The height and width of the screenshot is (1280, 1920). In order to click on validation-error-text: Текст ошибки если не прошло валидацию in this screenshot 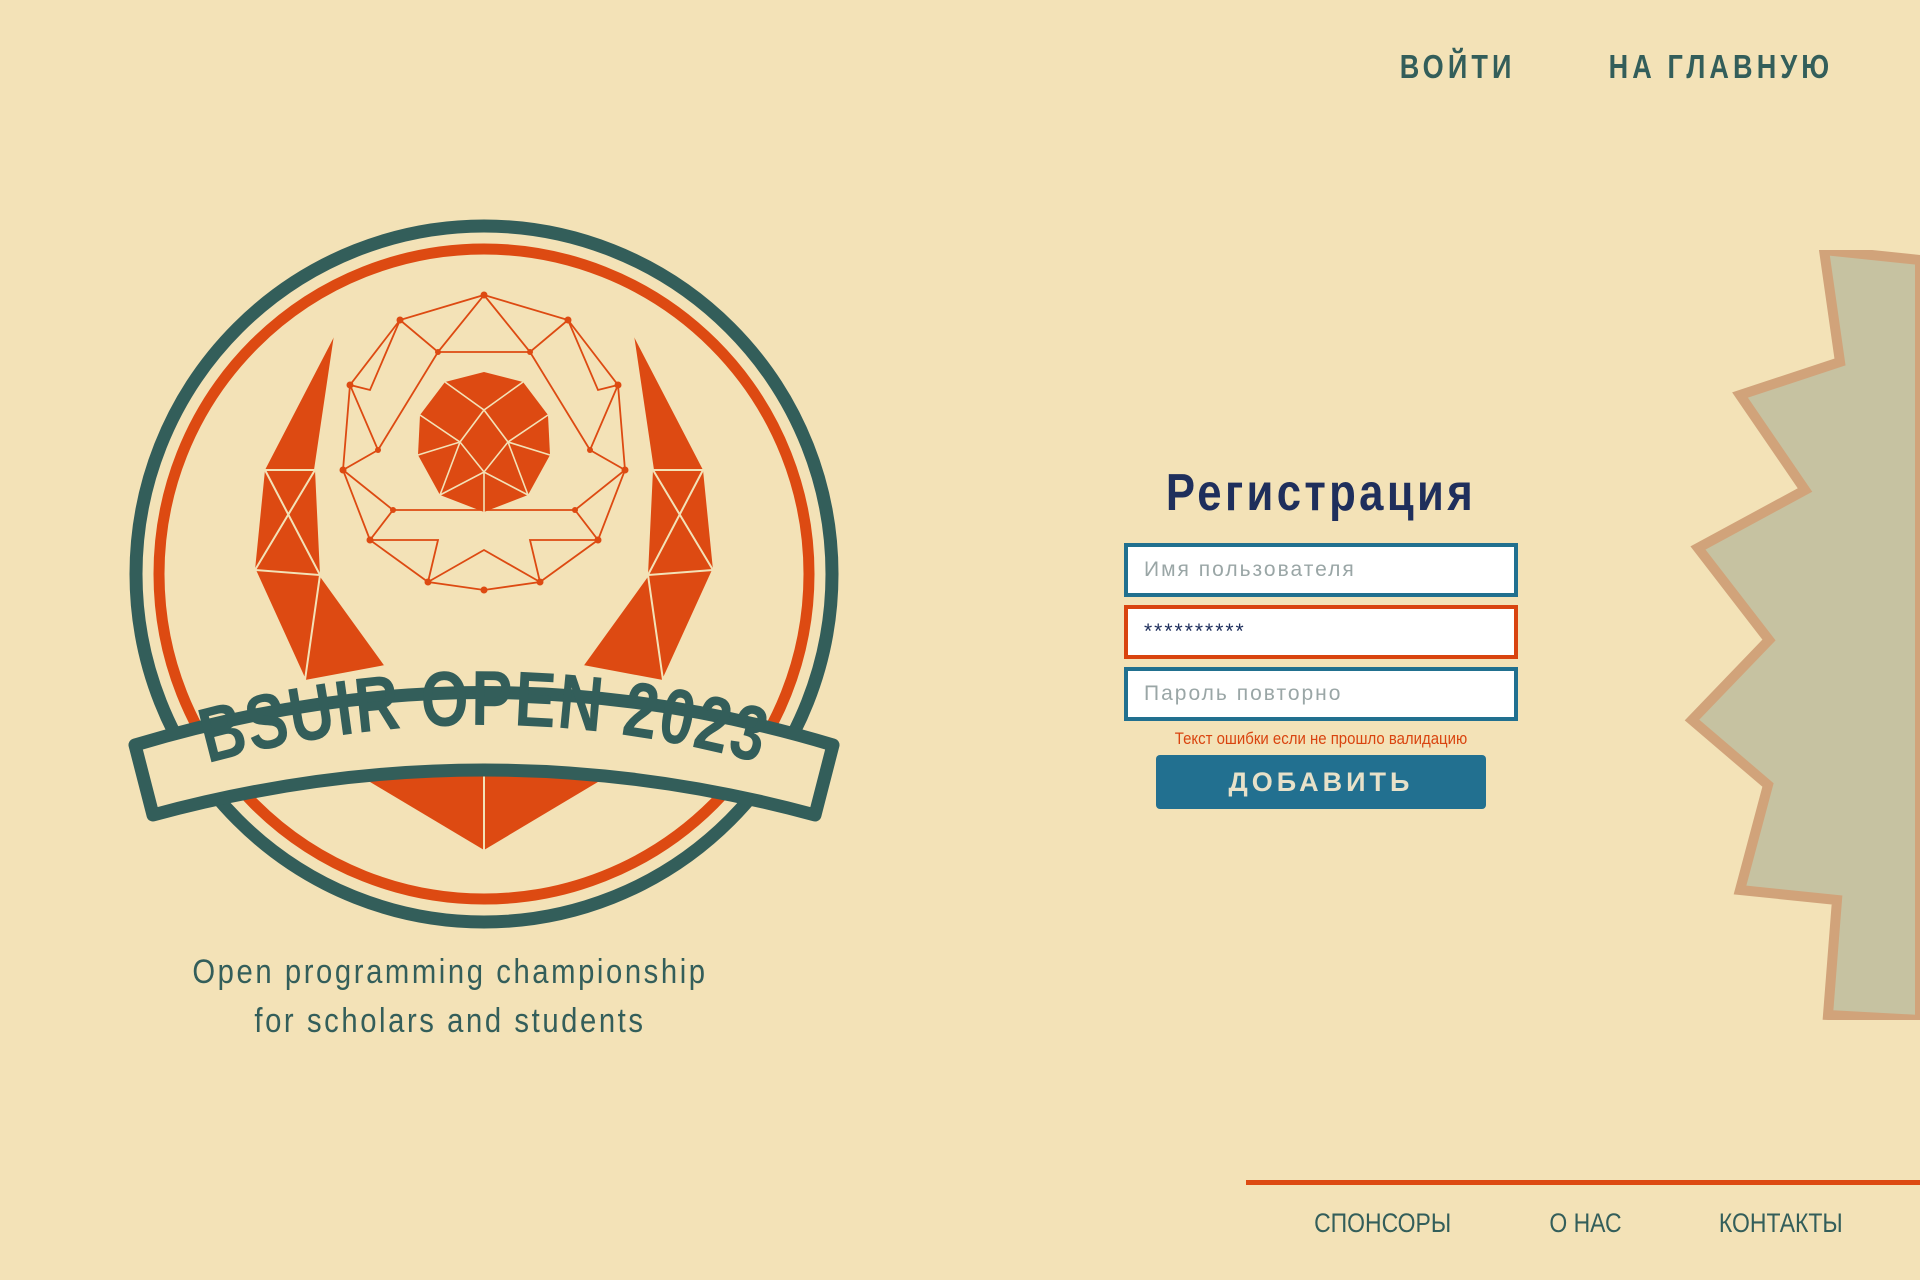, I will do `click(1321, 738)`.